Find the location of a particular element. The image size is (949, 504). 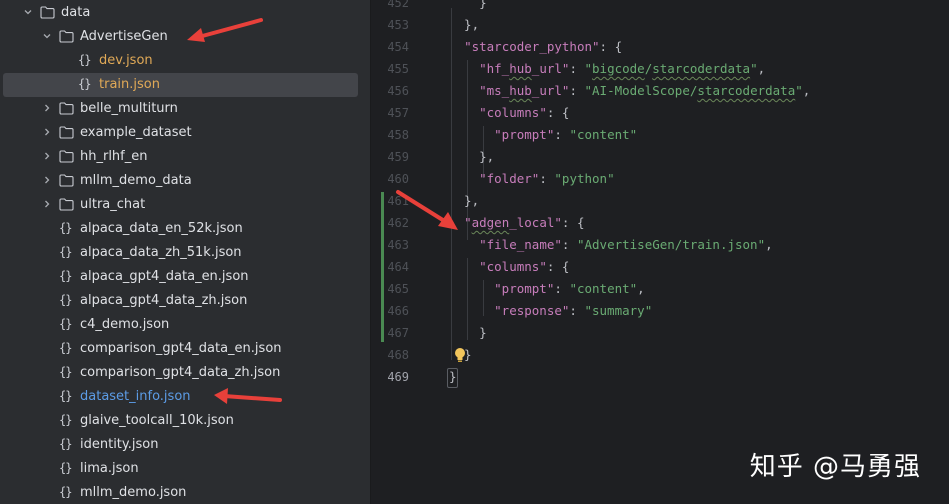

line-number: 455 is located at coordinates (398, 69).